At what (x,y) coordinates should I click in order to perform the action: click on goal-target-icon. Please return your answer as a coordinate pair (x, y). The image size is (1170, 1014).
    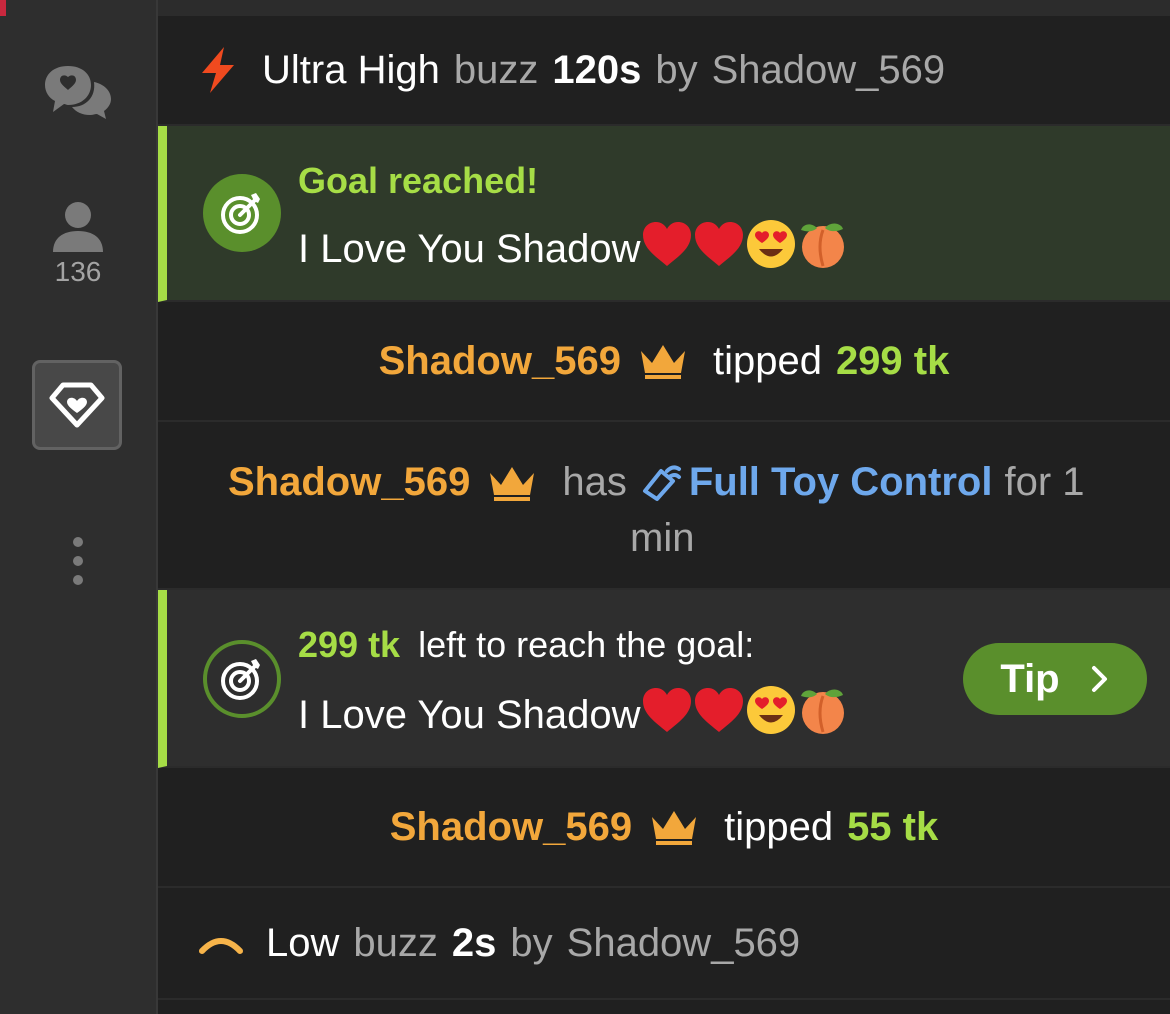
    Looking at the image, I should click on (242, 213).